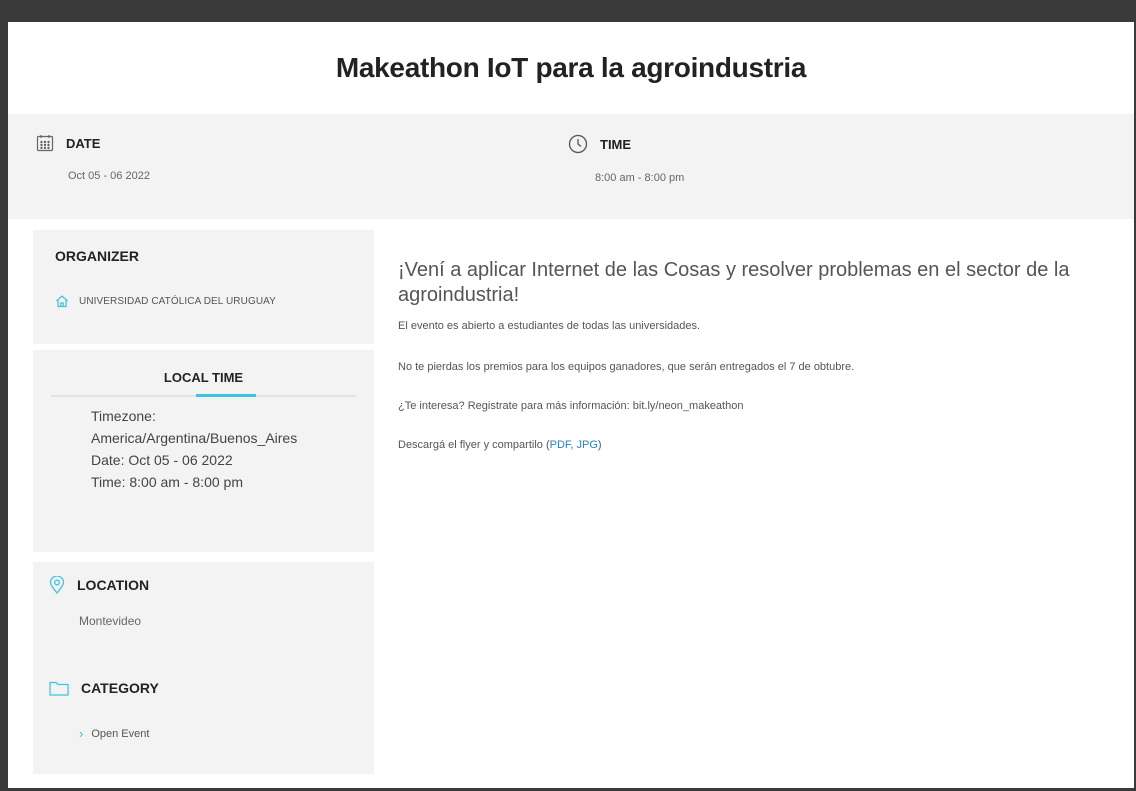 This screenshot has height=791, width=1136. Describe the element at coordinates (62, 301) in the screenshot. I see `home-icon` at that location.